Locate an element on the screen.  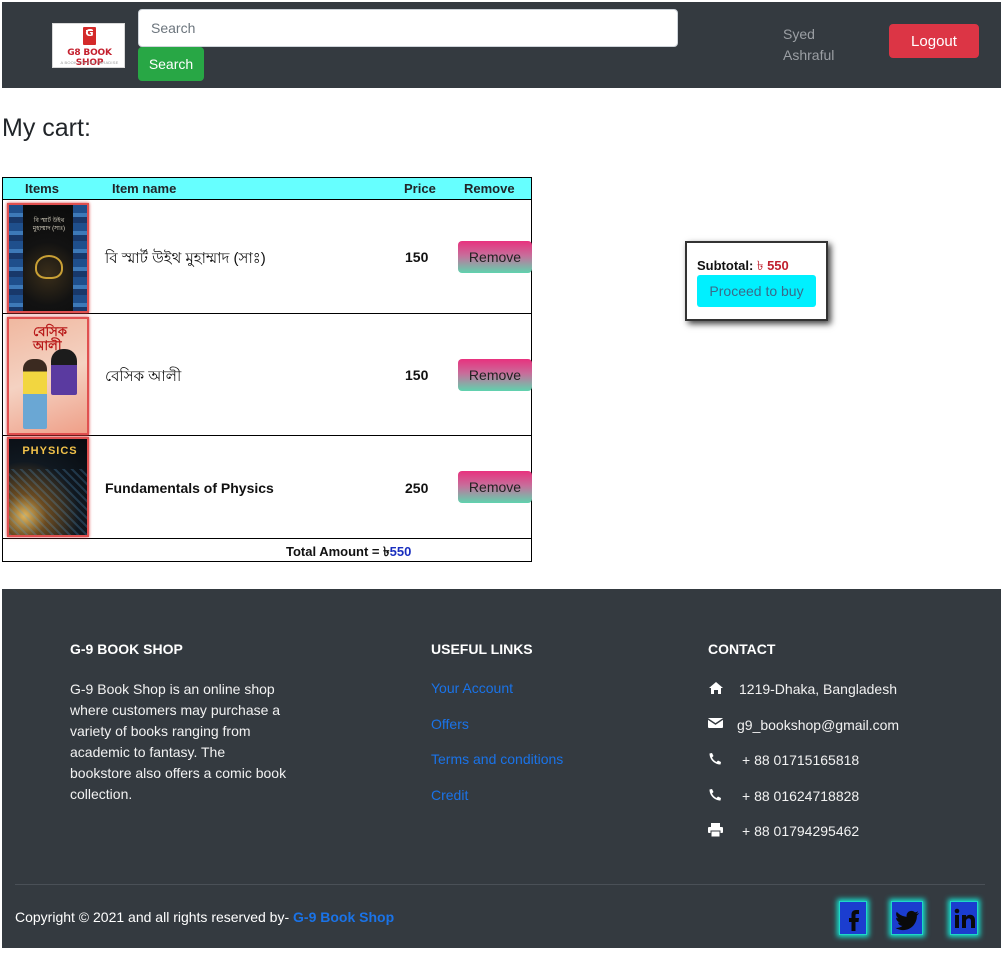
book-cover-image: বি স্মার্ট উইথ মুহাম্মাদ (সাঃ) is located at coordinates (48, 258).